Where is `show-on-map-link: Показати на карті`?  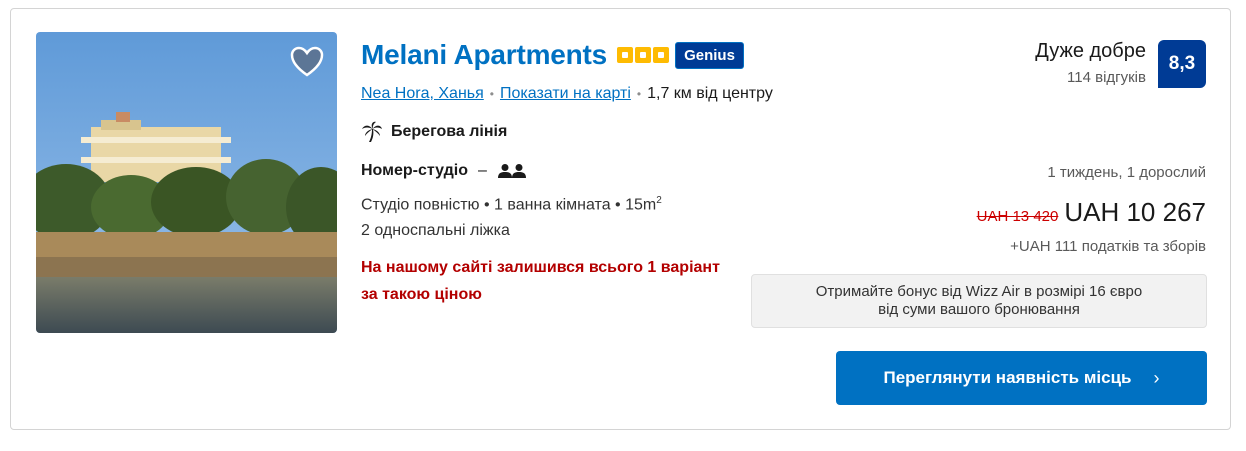 show-on-map-link: Показати на карті is located at coordinates (565, 94).